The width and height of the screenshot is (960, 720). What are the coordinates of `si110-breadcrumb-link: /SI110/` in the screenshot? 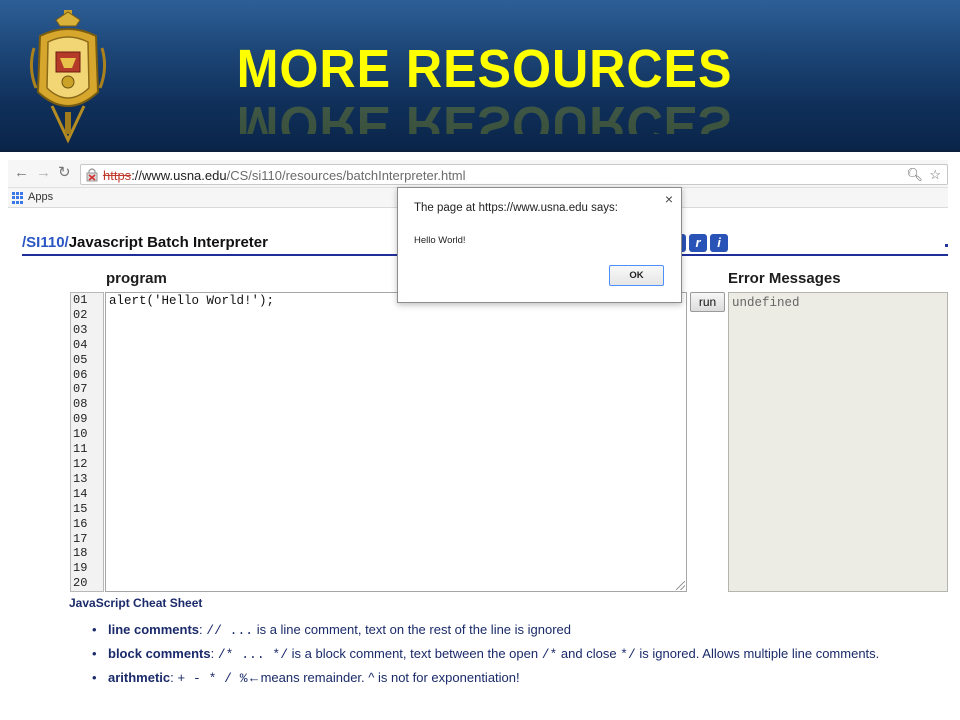 It's located at (45, 242).